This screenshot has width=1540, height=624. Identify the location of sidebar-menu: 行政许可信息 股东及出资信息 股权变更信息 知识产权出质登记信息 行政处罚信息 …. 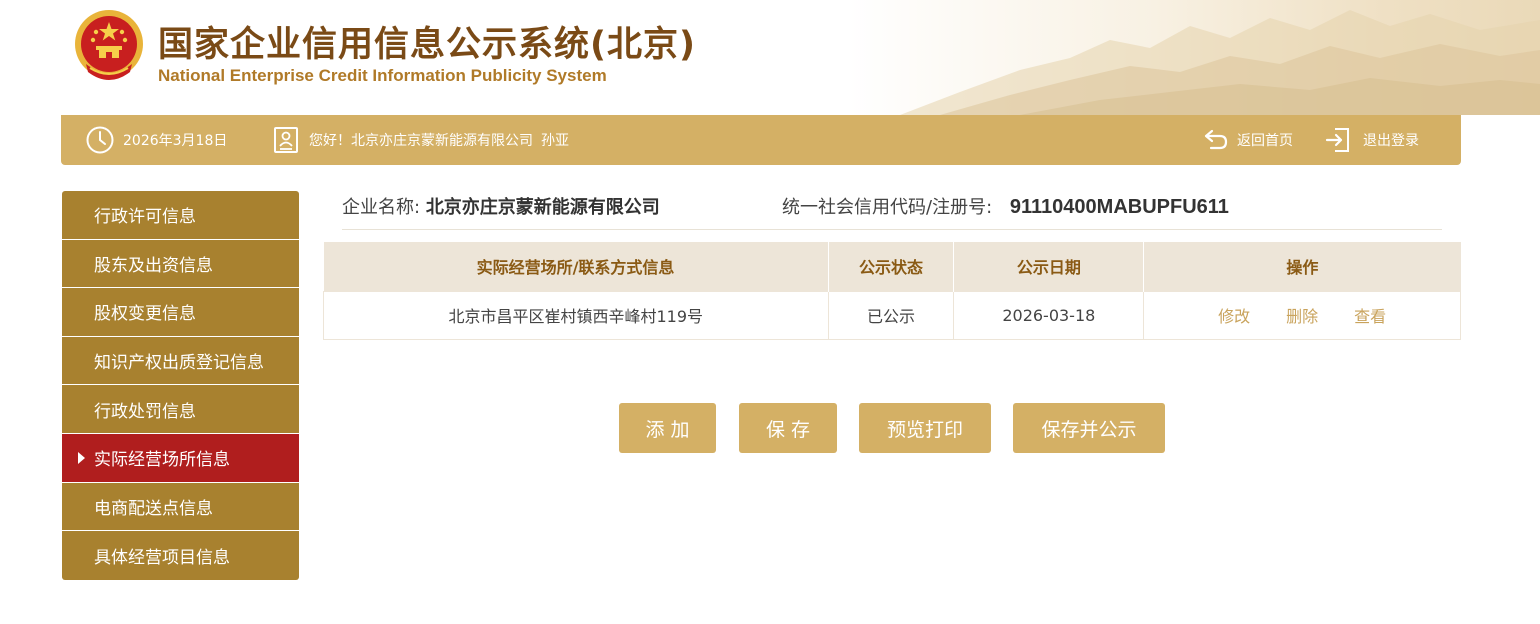
(180, 385).